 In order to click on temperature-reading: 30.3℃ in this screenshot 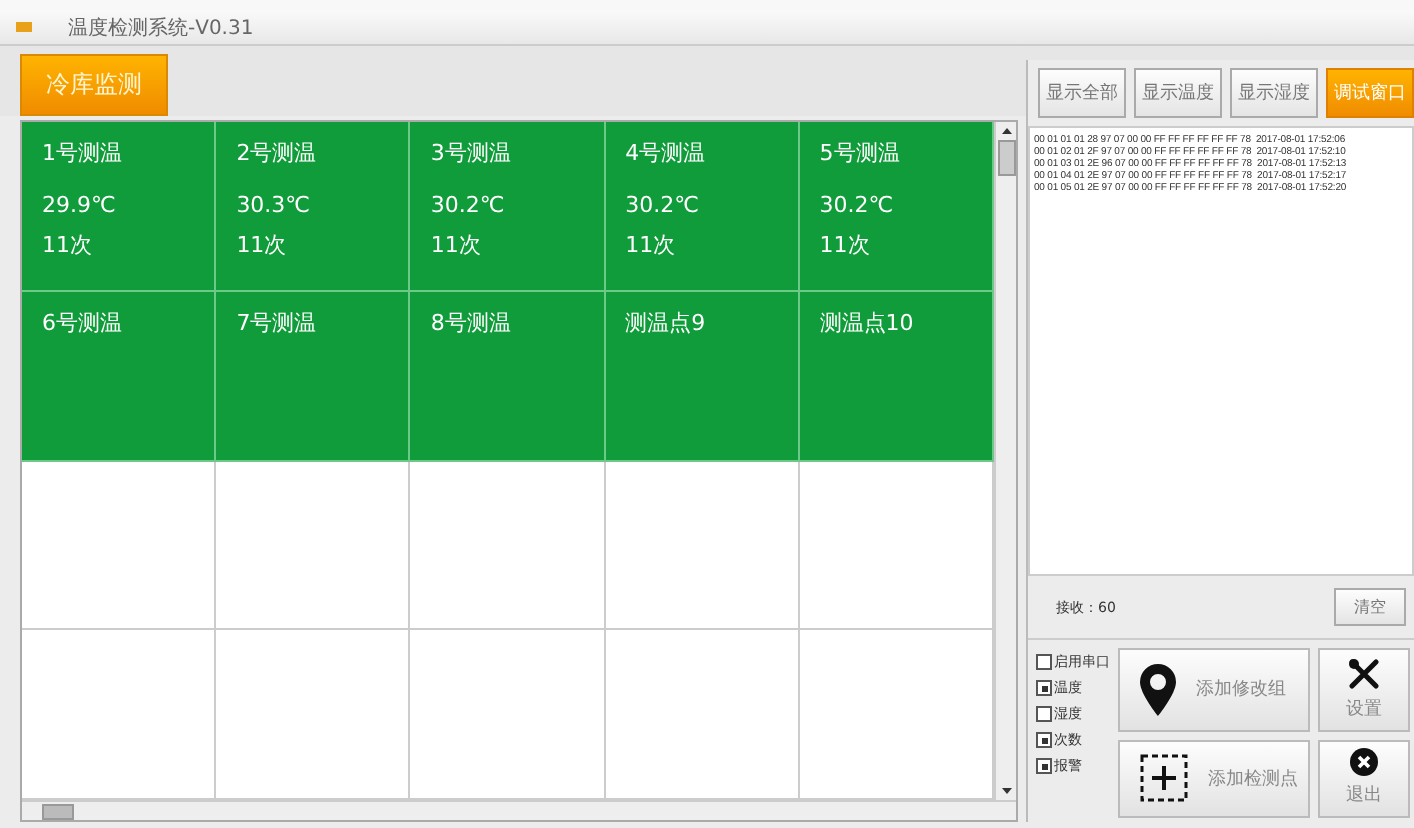, I will do `click(274, 205)`.